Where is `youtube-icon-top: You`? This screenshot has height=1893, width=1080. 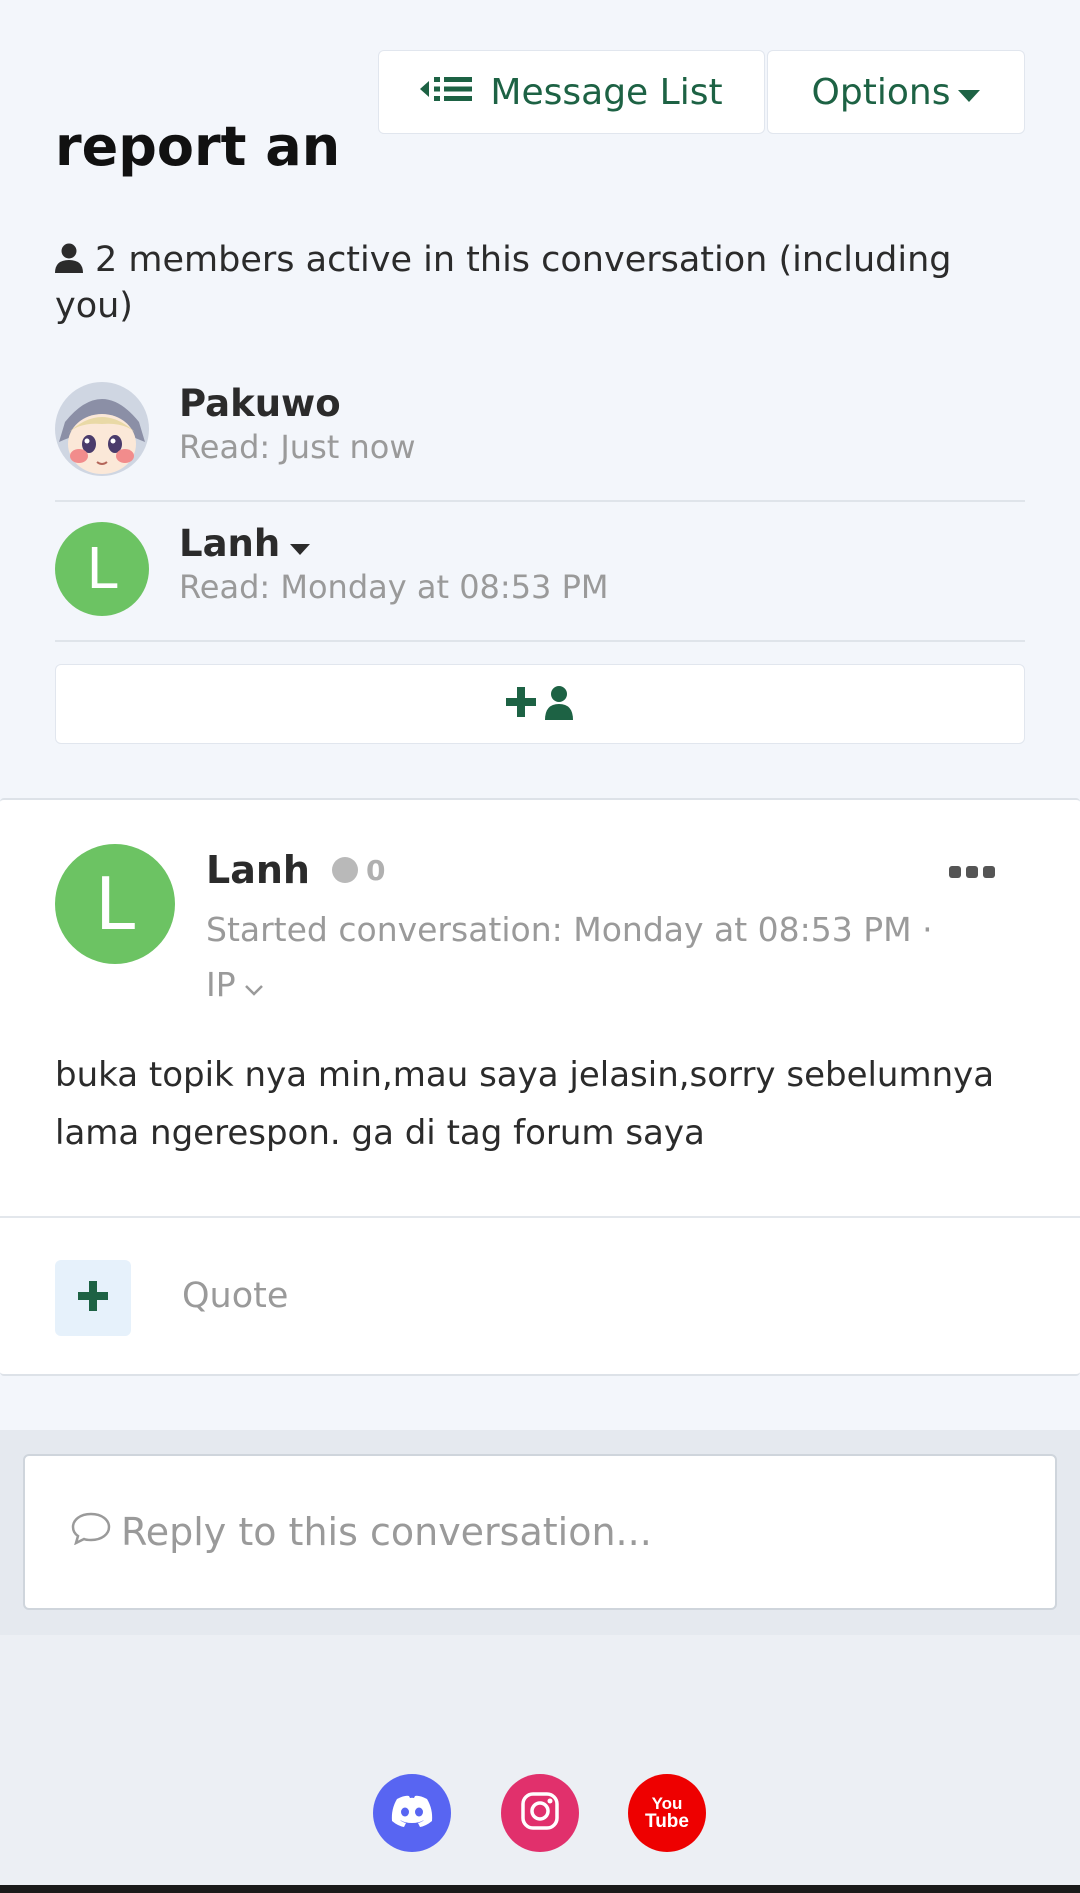 youtube-icon-top: You is located at coordinates (667, 1803).